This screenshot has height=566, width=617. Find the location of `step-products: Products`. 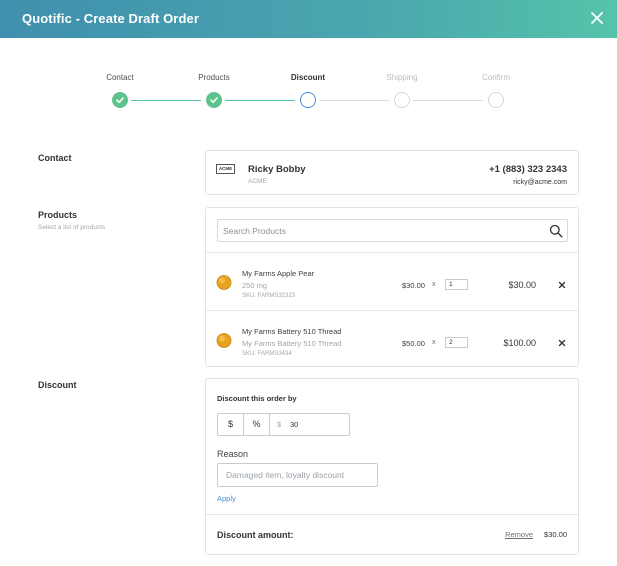

step-products: Products is located at coordinates (214, 90).